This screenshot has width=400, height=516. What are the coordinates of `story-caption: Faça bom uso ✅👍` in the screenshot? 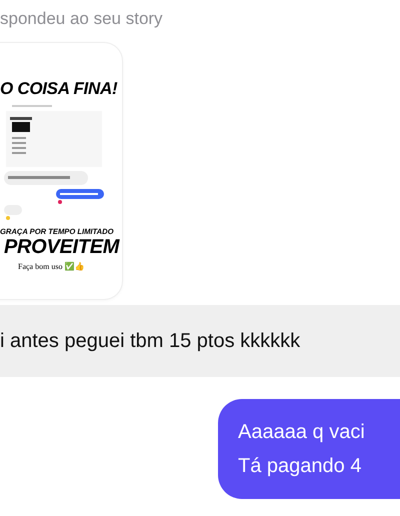 It's located at (51, 266).